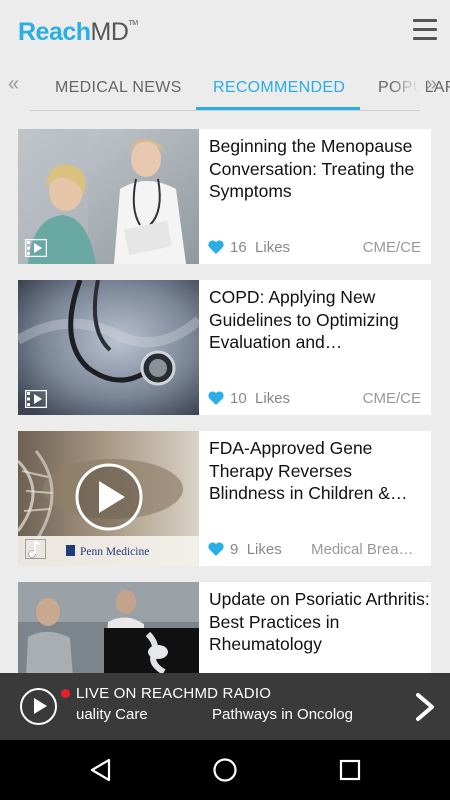 The width and height of the screenshot is (450, 800). I want to click on likes-1: 16 Likes, so click(249, 247).